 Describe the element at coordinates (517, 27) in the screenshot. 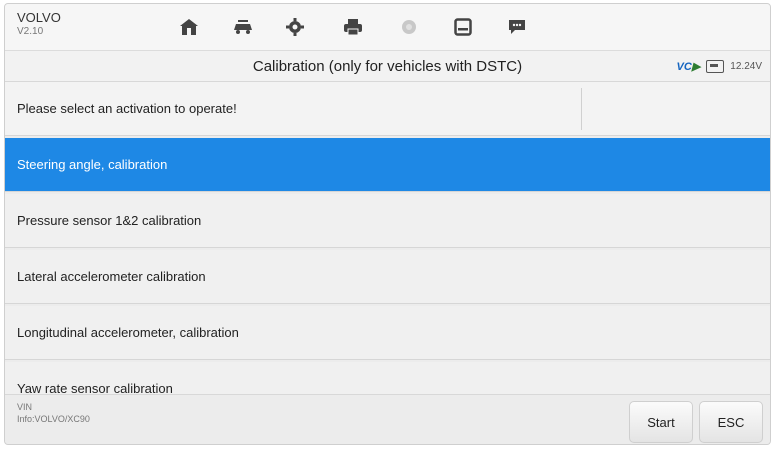

I see `message-icon` at that location.